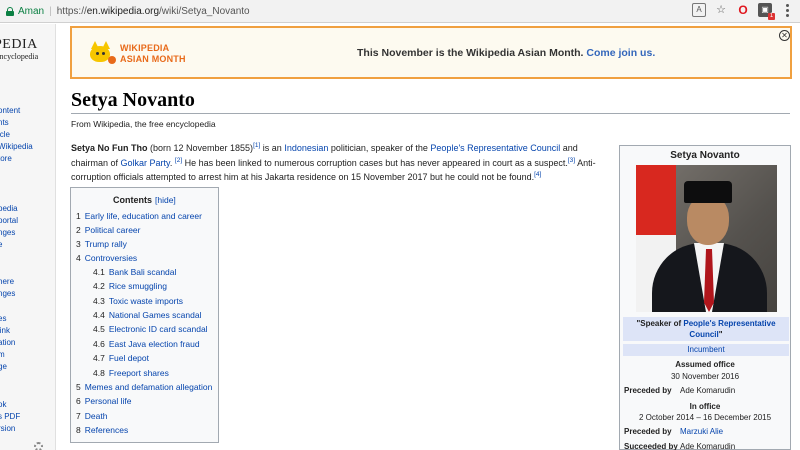  I want to click on join-link: Come join us., so click(620, 53).